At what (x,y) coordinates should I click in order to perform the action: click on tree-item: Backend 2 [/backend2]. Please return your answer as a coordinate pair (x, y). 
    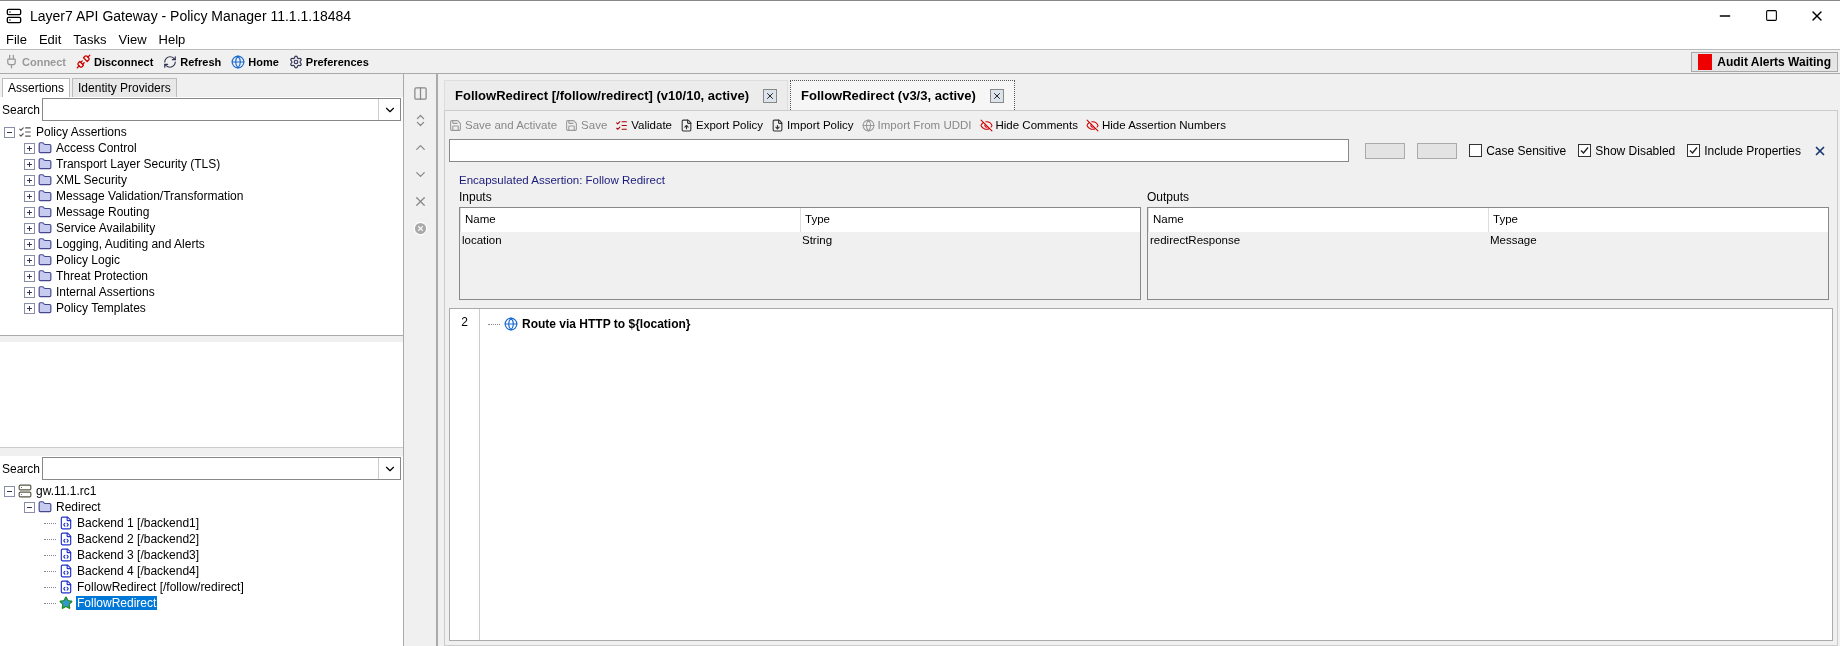
    Looking at the image, I should click on (138, 539).